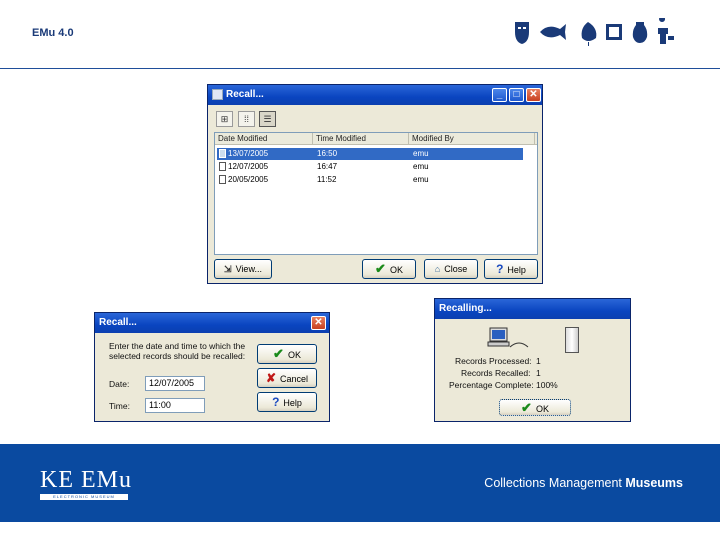 The height and width of the screenshot is (540, 720). Describe the element at coordinates (264, 139) in the screenshot. I see `column-header-date: Date Modified` at that location.